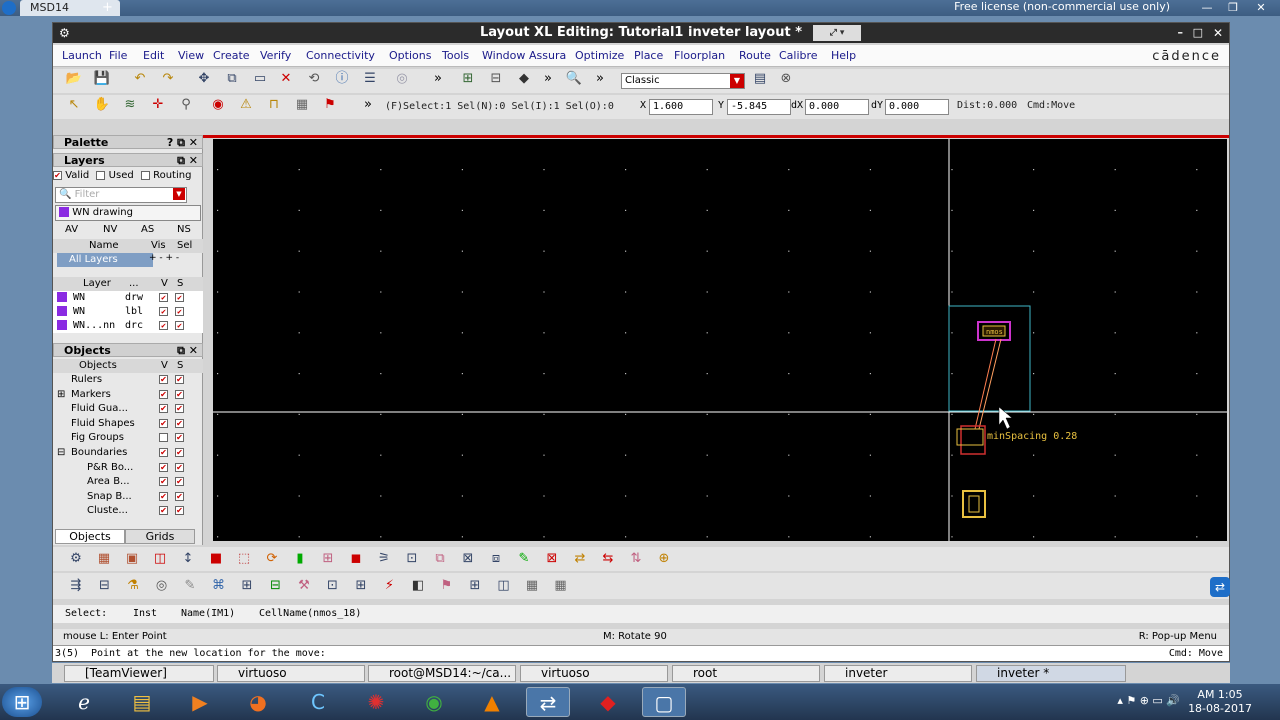 The height and width of the screenshot is (720, 1280). What do you see at coordinates (1148, 700) in the screenshot?
I see `tray-icons: ▴ ⚑ ⊕ ▭ 🔊` at bounding box center [1148, 700].